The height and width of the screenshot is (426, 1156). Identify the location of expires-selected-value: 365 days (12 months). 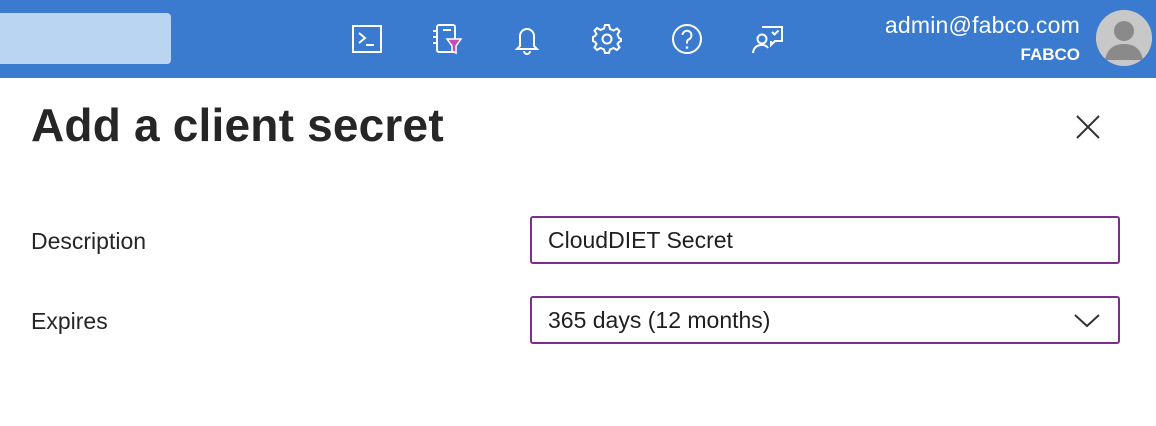
(659, 319).